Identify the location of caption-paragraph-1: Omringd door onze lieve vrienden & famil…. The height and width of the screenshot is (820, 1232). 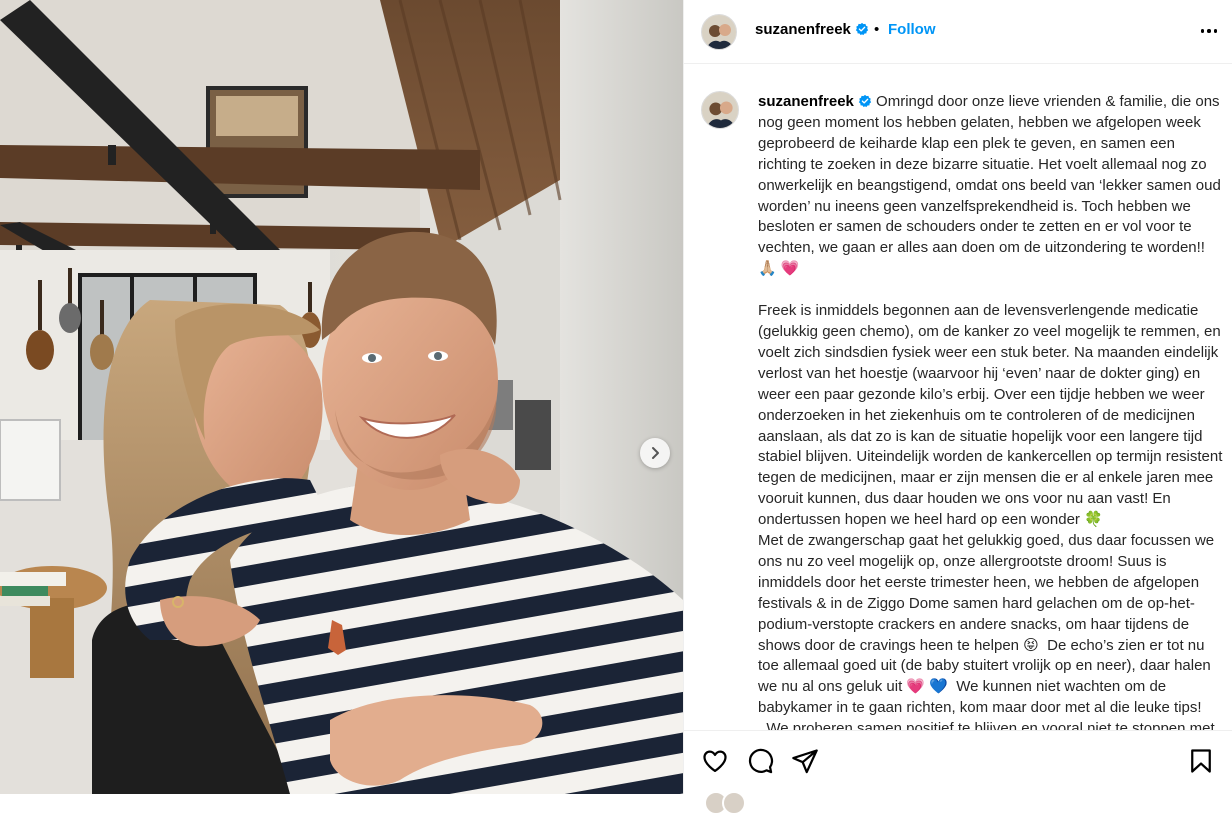
(991, 185).